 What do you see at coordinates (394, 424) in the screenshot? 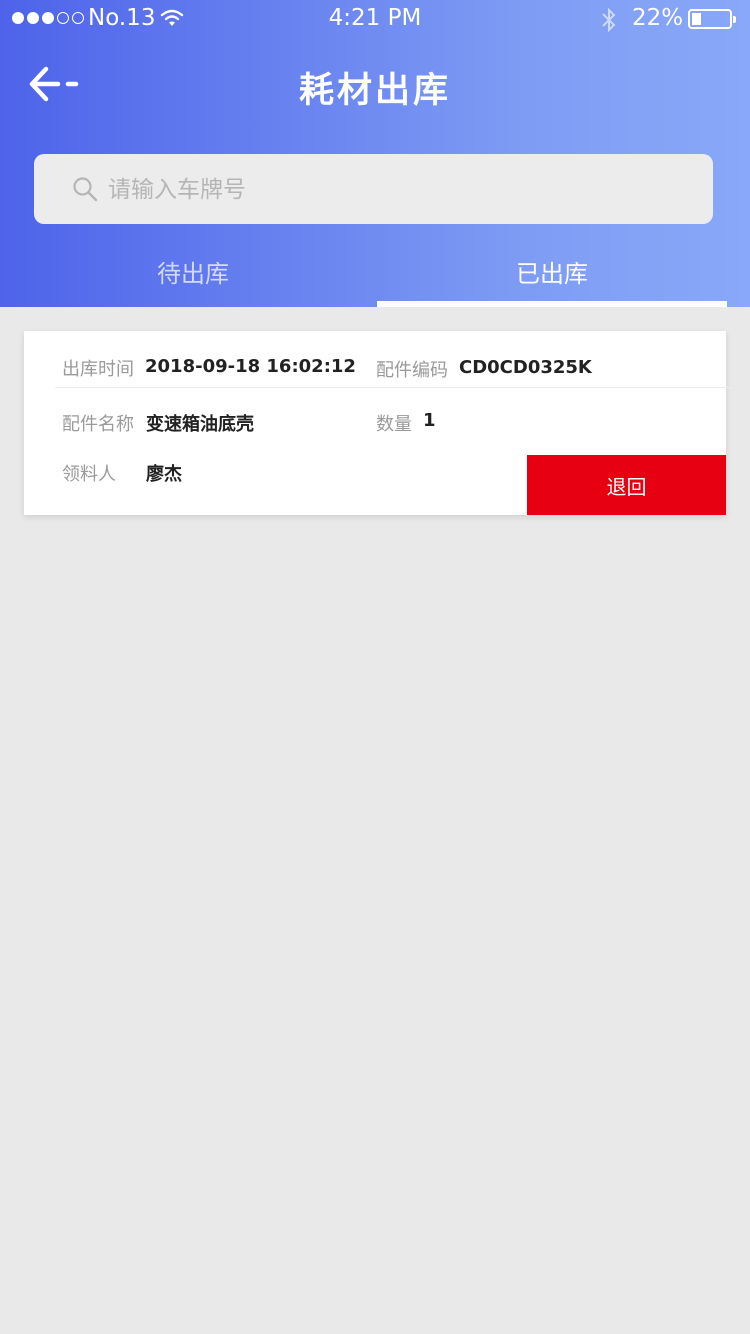
I see `quantity-label: 数量` at bounding box center [394, 424].